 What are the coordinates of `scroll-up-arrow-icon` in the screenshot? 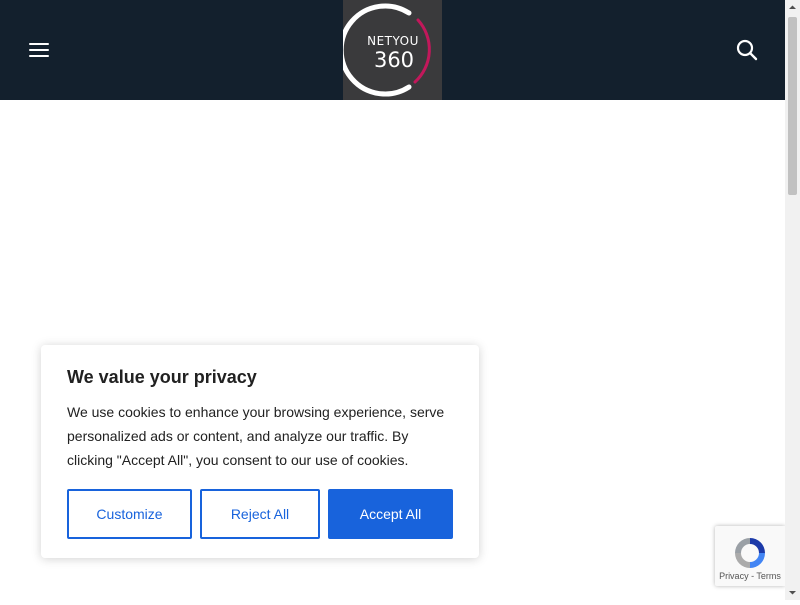 It's located at (792, 7).